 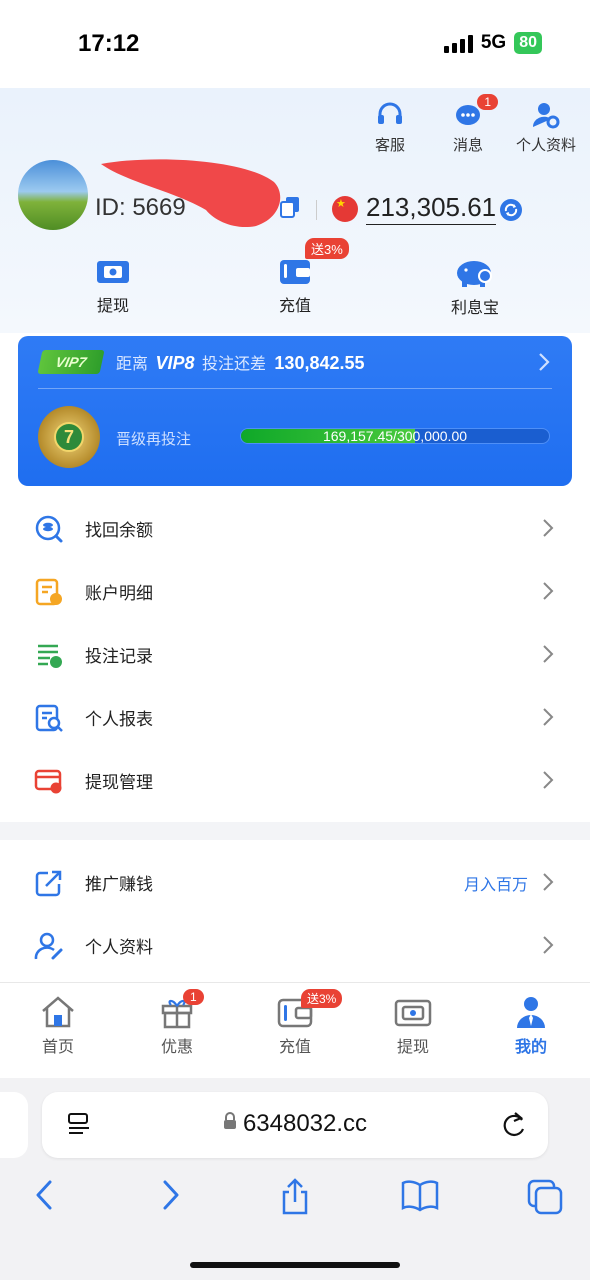 What do you see at coordinates (57, 1047) in the screenshot?
I see `tab-label: 首页` at bounding box center [57, 1047].